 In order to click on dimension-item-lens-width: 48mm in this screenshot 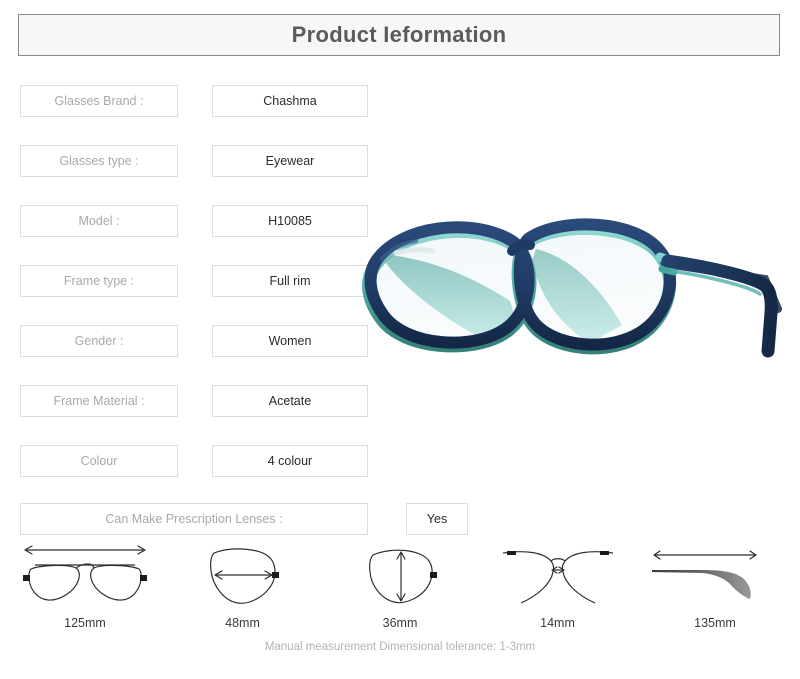, I will do `click(243, 584)`.